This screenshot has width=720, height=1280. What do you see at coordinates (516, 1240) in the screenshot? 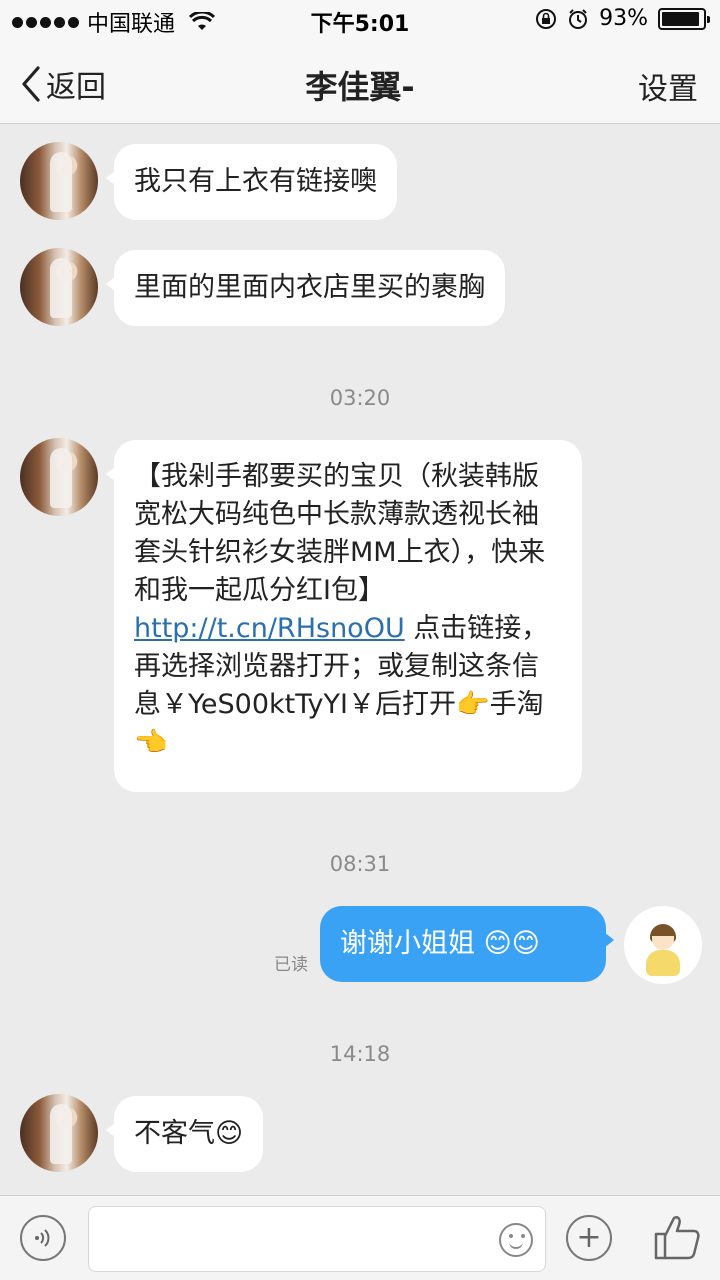
I see `emoji-icon` at bounding box center [516, 1240].